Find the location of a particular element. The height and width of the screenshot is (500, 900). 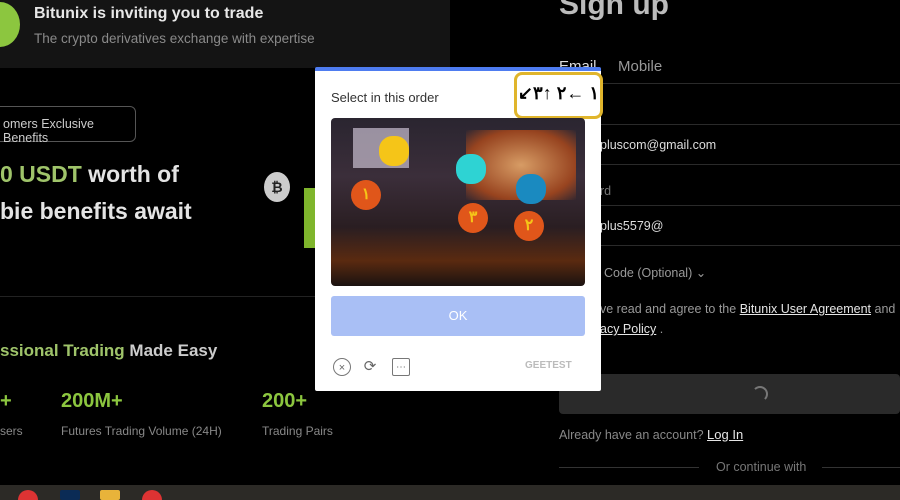

login-prompt: Already have an account? Log In is located at coordinates (651, 434).